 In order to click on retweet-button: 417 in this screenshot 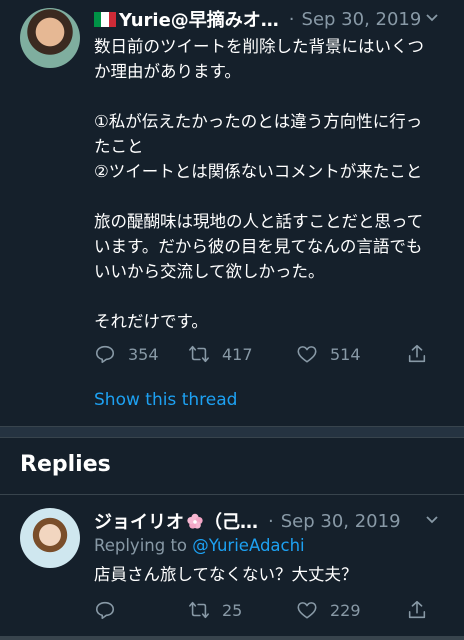, I will do `click(242, 354)`.